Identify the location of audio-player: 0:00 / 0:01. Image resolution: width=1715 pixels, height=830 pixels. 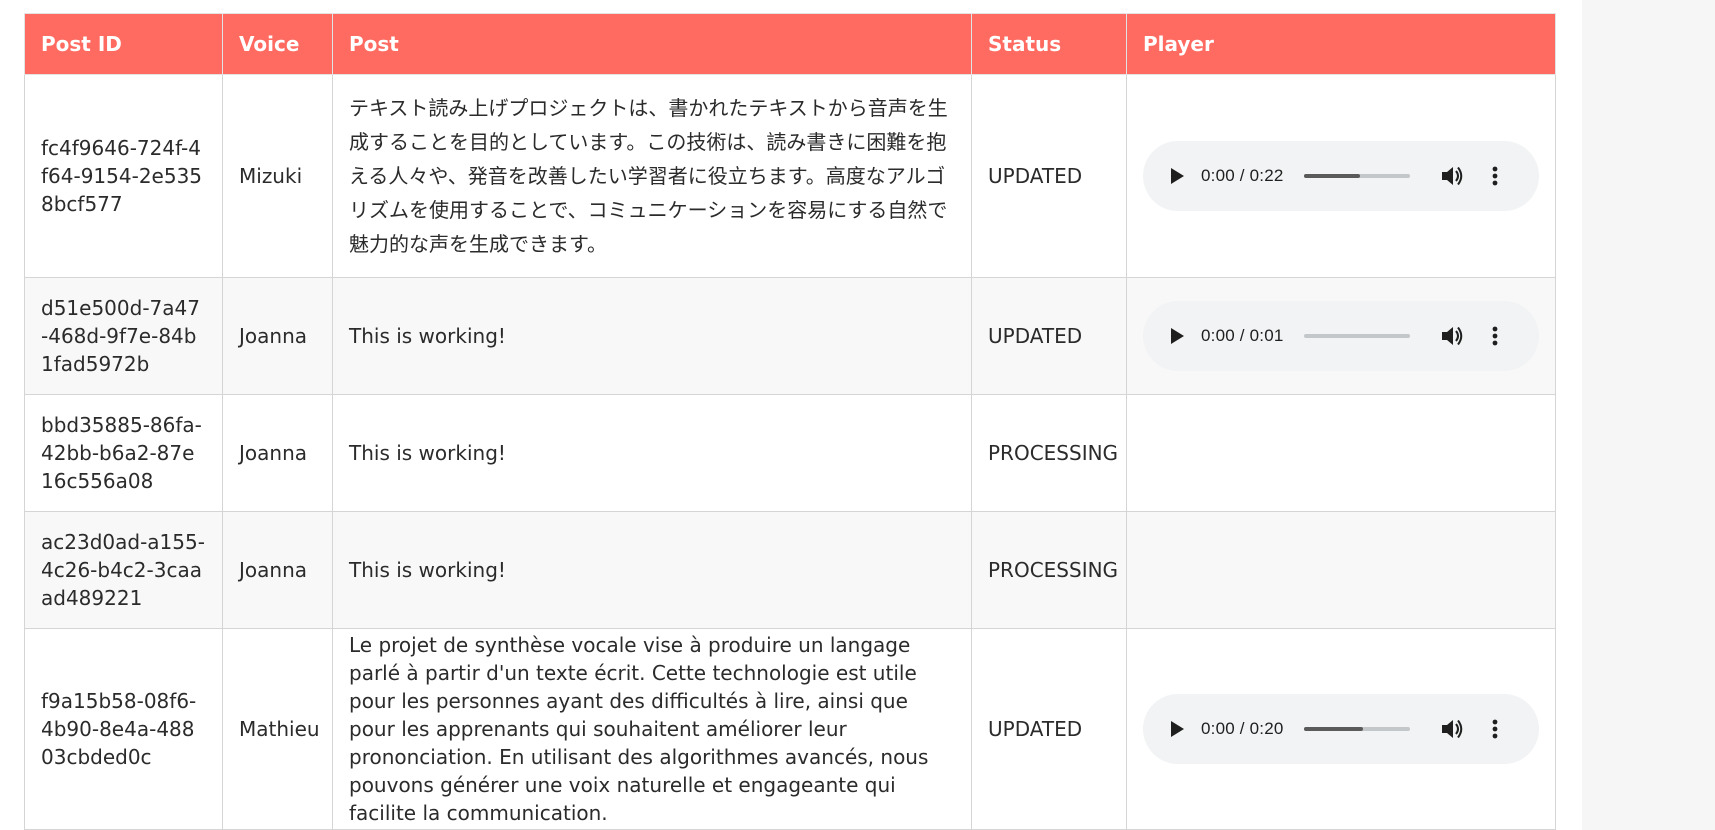
(1341, 336).